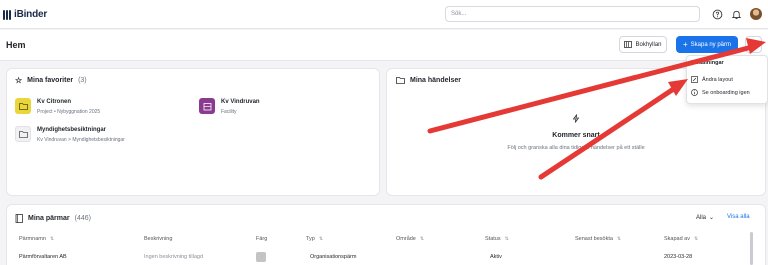 The height and width of the screenshot is (265, 768). Describe the element at coordinates (497, 239) in the screenshot. I see `column-header-status: Status ⇅` at that location.